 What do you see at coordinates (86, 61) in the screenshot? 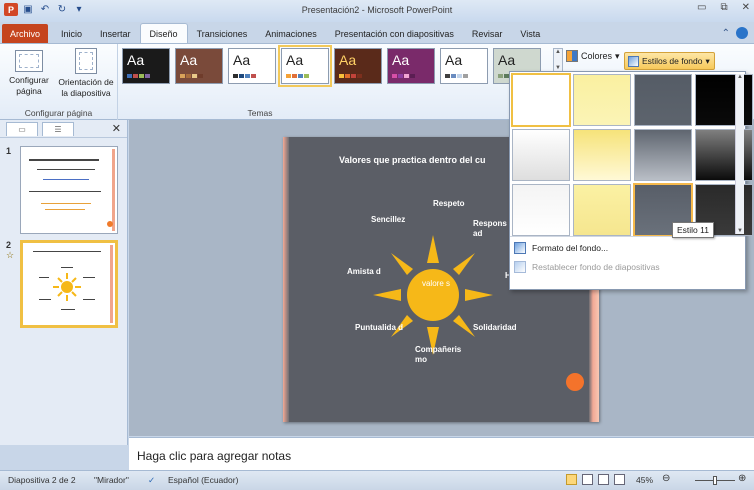
I see `orientation-icon` at bounding box center [86, 61].